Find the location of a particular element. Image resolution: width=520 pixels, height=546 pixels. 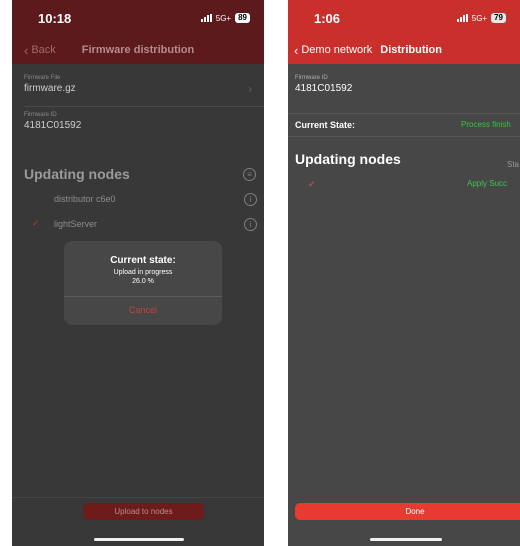

node-name: lightServer is located at coordinates (75, 224).